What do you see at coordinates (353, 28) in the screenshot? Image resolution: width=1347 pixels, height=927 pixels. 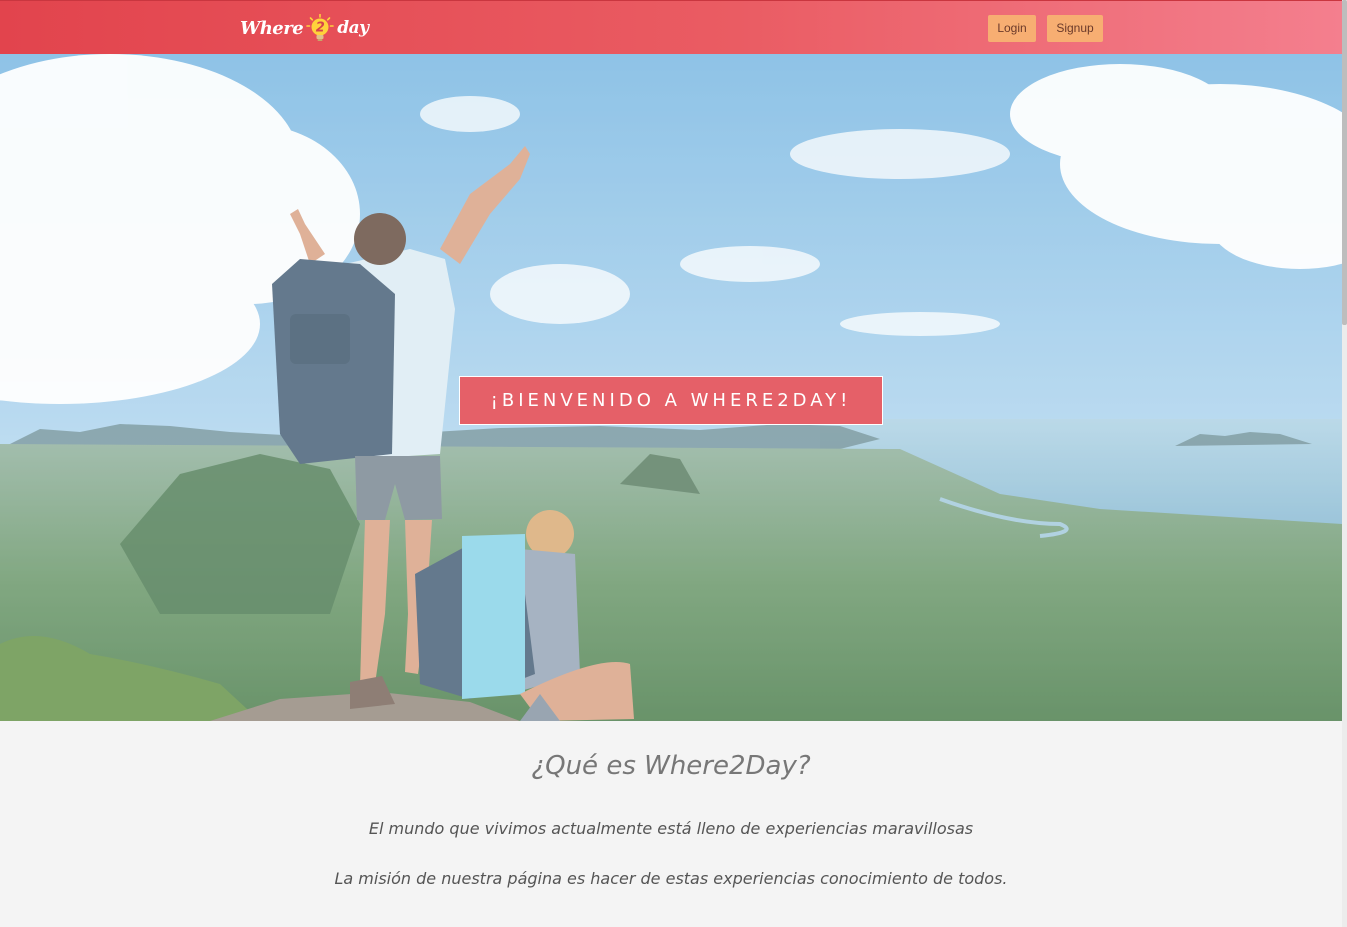 I see `logo-text-day: day` at bounding box center [353, 28].